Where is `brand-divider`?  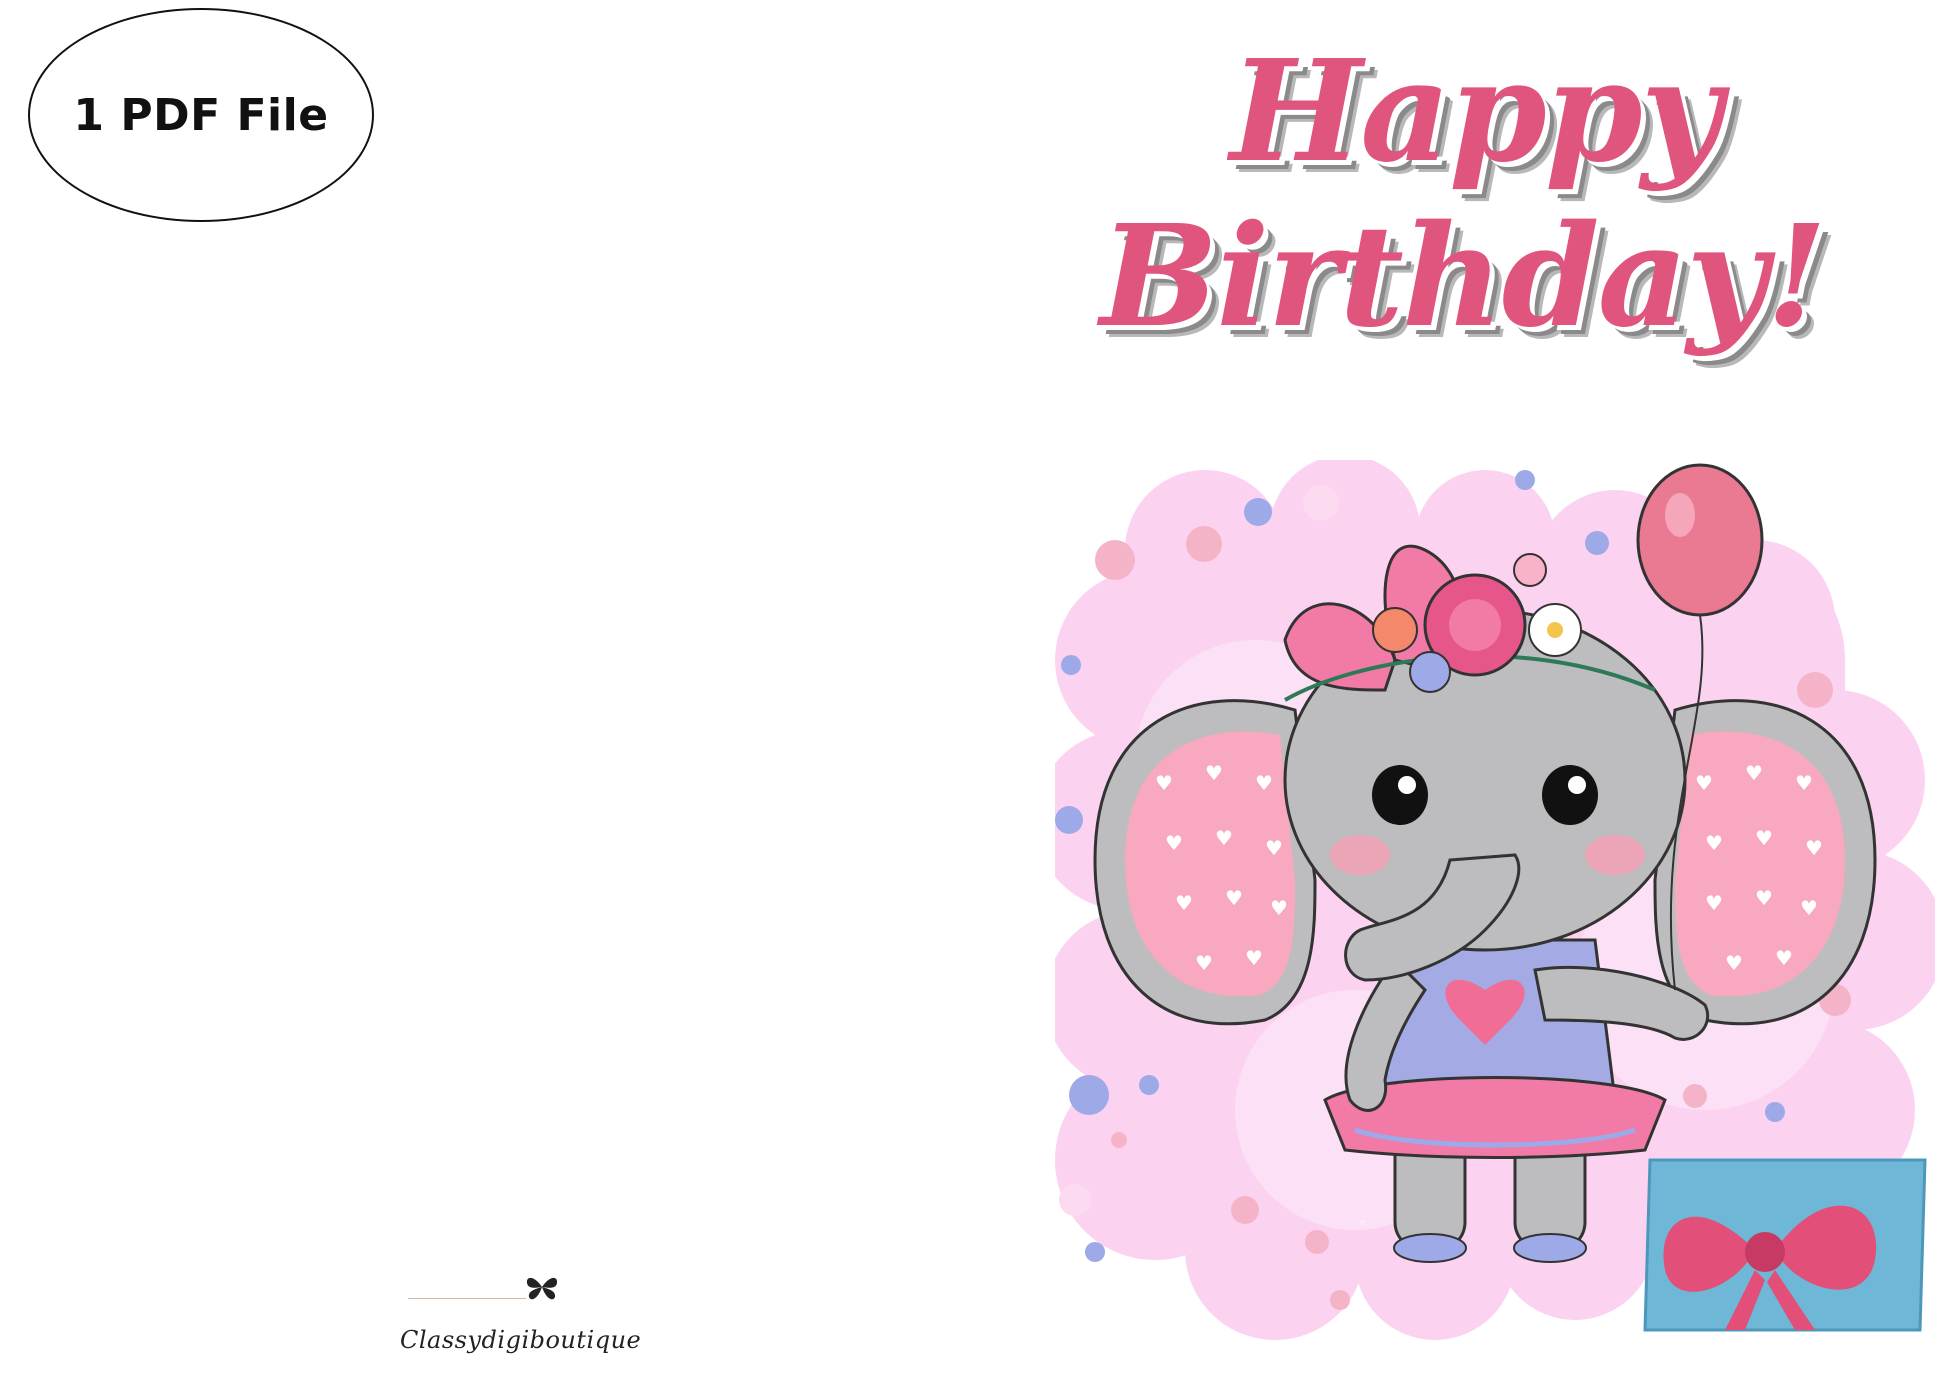
brand-divider is located at coordinates (467, 1298).